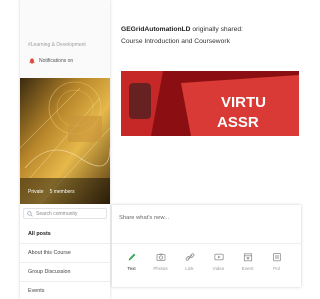 Image resolution: width=320 pixels, height=299 pixels. I want to click on tool-photos-label: Photos, so click(160, 268).